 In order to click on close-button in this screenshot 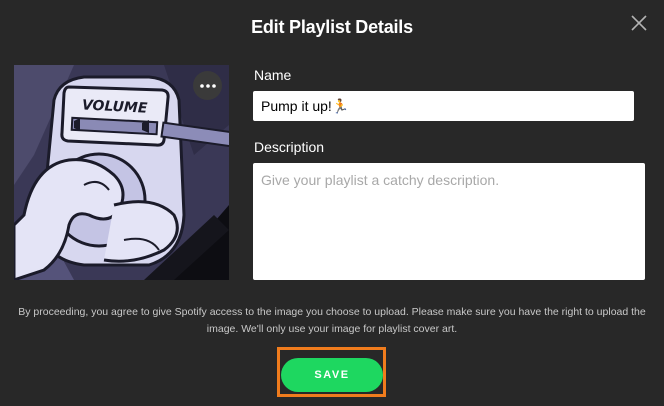, I will do `click(639, 23)`.